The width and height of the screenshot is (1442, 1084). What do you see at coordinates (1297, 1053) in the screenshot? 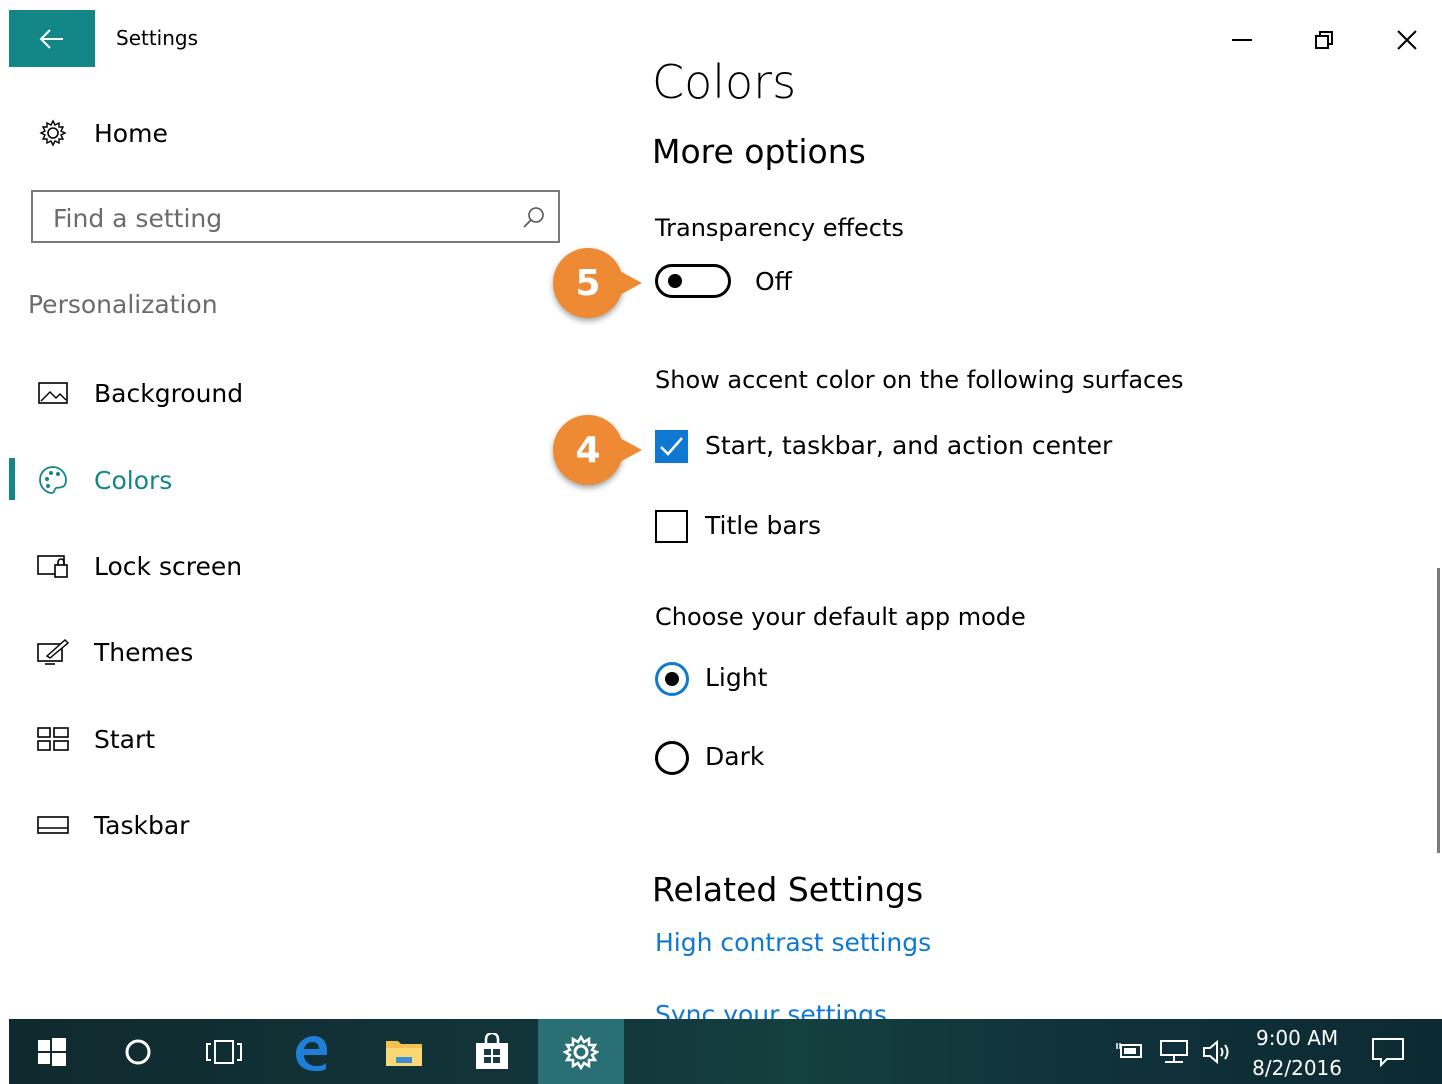
I see `taskbar-clock: 9:00 AM 8/2/2016` at bounding box center [1297, 1053].